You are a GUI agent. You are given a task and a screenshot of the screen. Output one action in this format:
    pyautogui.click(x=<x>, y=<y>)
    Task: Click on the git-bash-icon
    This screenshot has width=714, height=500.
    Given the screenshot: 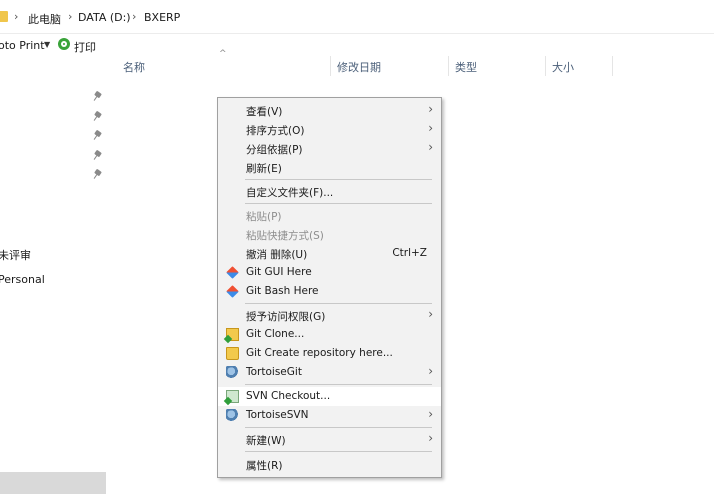 What is the action you would take?
    pyautogui.click(x=232, y=291)
    